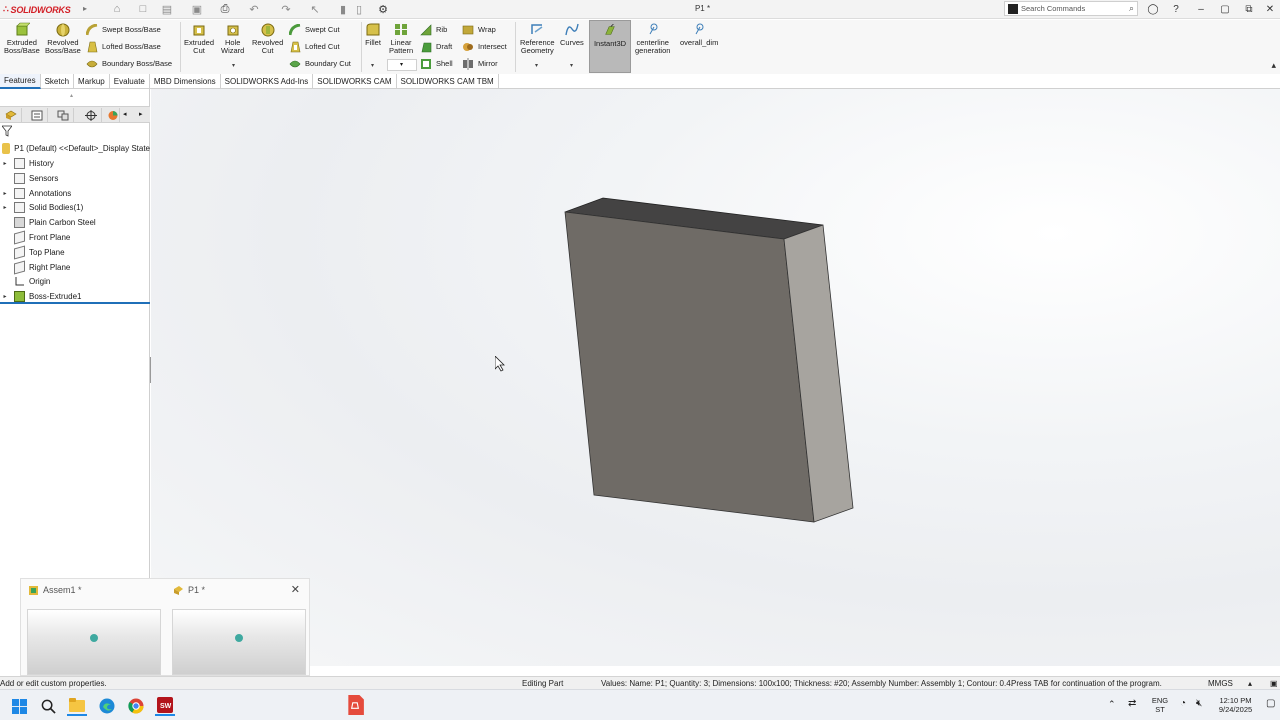  What do you see at coordinates (232, 38) in the screenshot?
I see `hole-wizard-button: Hole Wizard` at bounding box center [232, 38].